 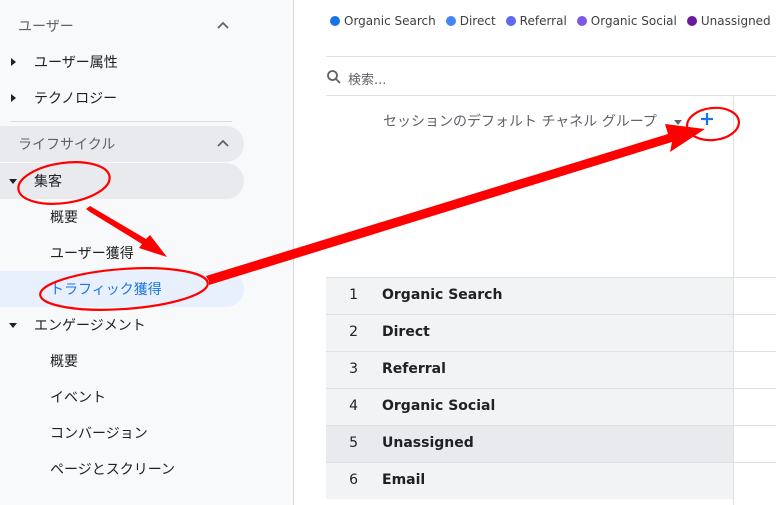 I want to click on sidebar-item-engagement: エンゲージメント, so click(x=122, y=325).